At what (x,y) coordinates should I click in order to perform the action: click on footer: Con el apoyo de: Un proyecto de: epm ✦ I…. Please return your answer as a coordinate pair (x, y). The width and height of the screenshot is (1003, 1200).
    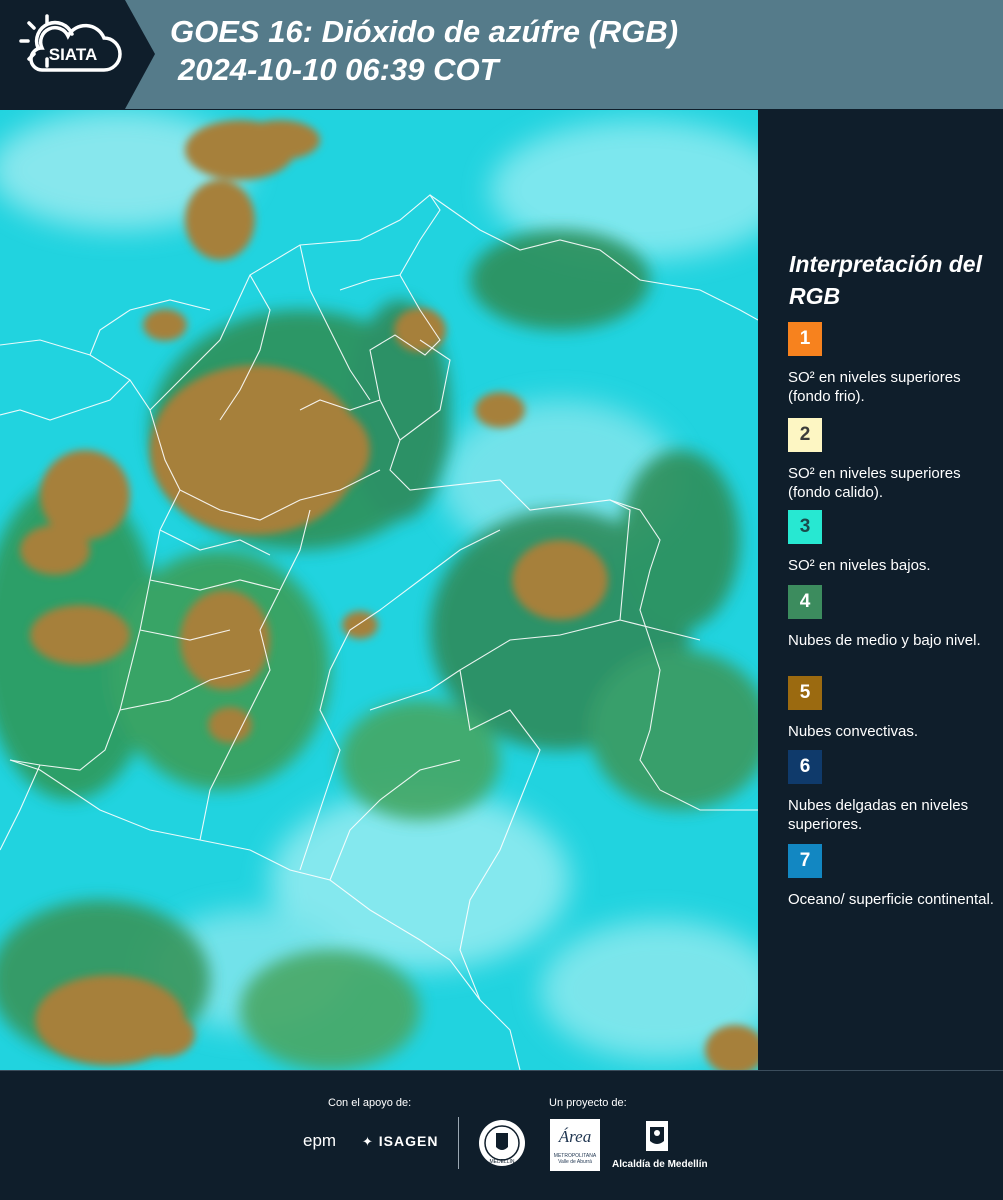
    Looking at the image, I should click on (501, 1135).